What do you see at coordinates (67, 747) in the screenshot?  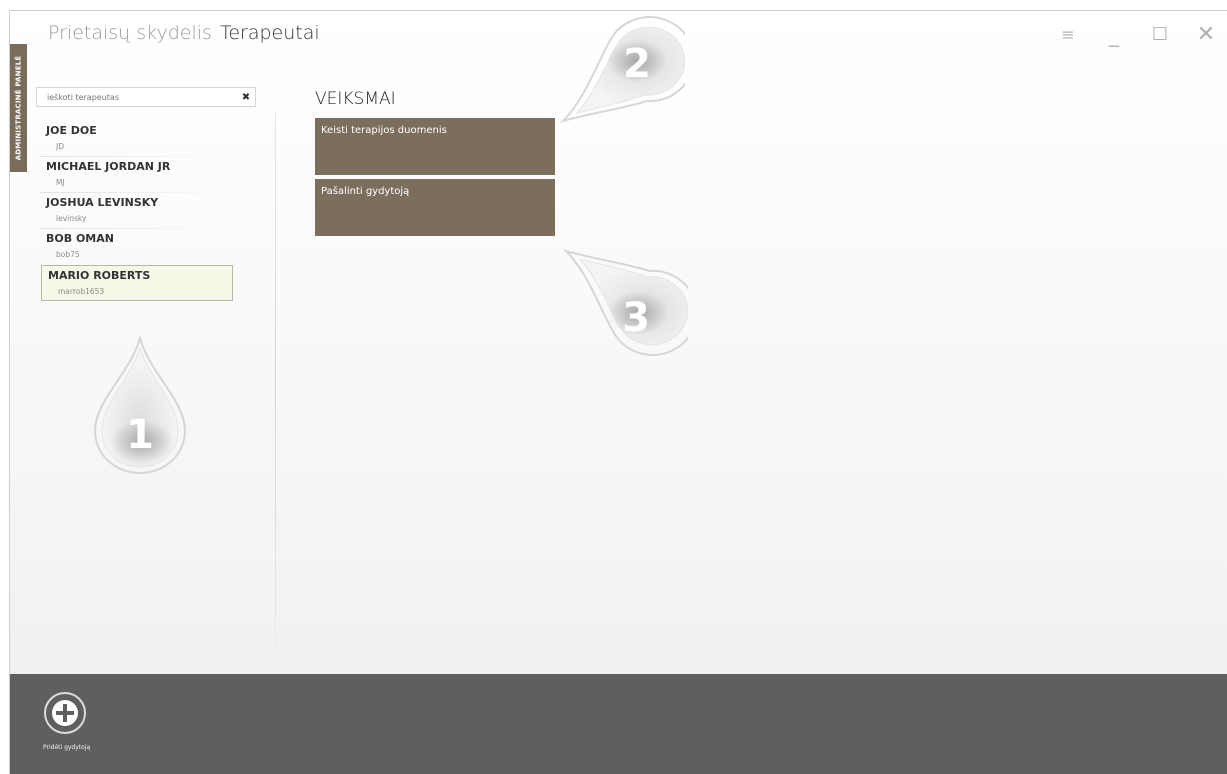 I see `add-doctor-label: Pridėti gydytoją` at bounding box center [67, 747].